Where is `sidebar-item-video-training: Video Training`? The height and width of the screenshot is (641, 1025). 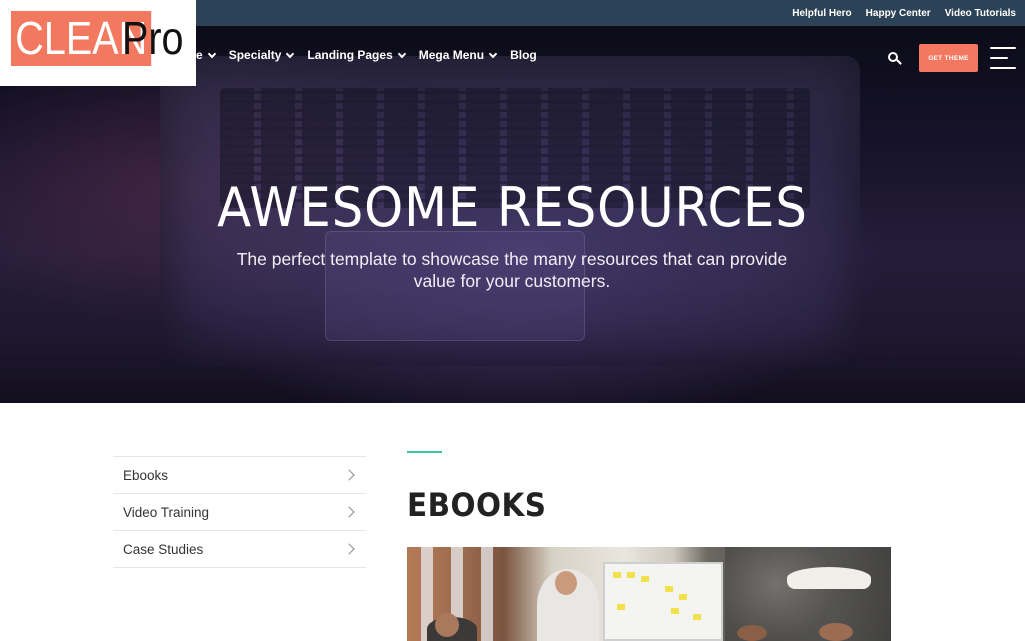
sidebar-item-video-training: Video Training is located at coordinates (239, 512).